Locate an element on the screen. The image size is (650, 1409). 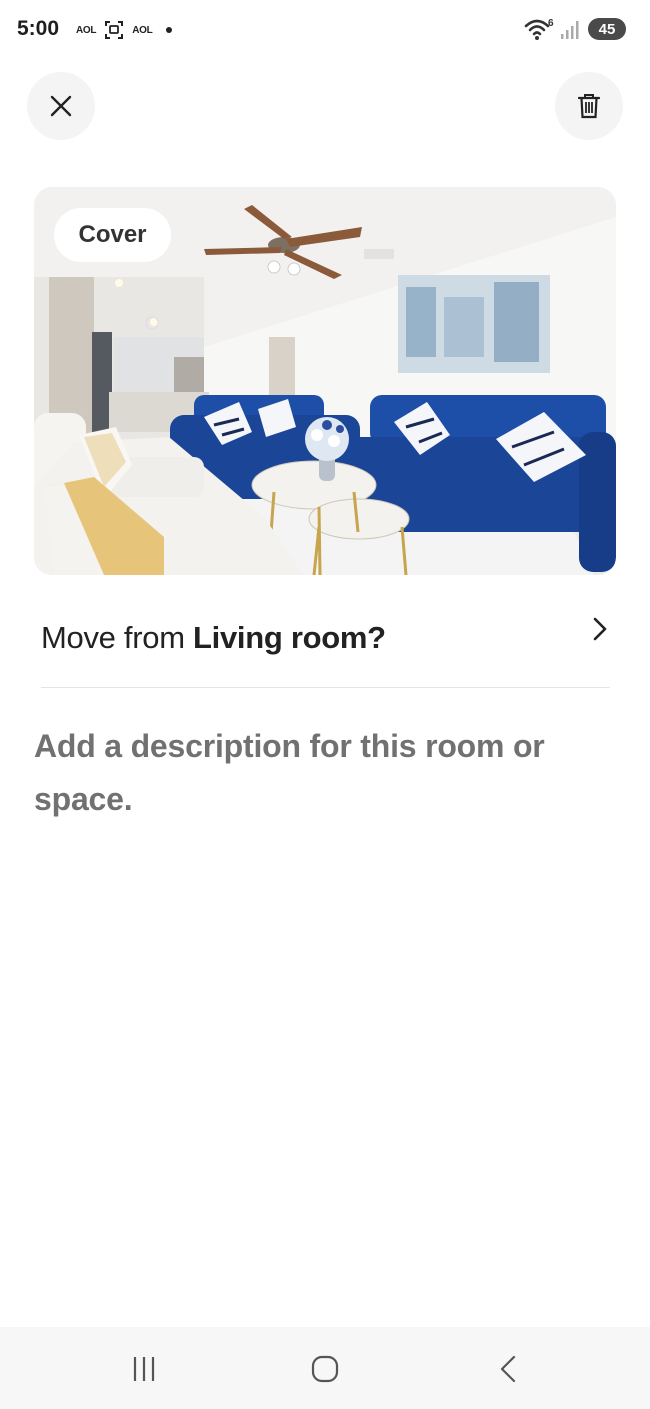
recent-apps-button is located at coordinates (144, 1369).